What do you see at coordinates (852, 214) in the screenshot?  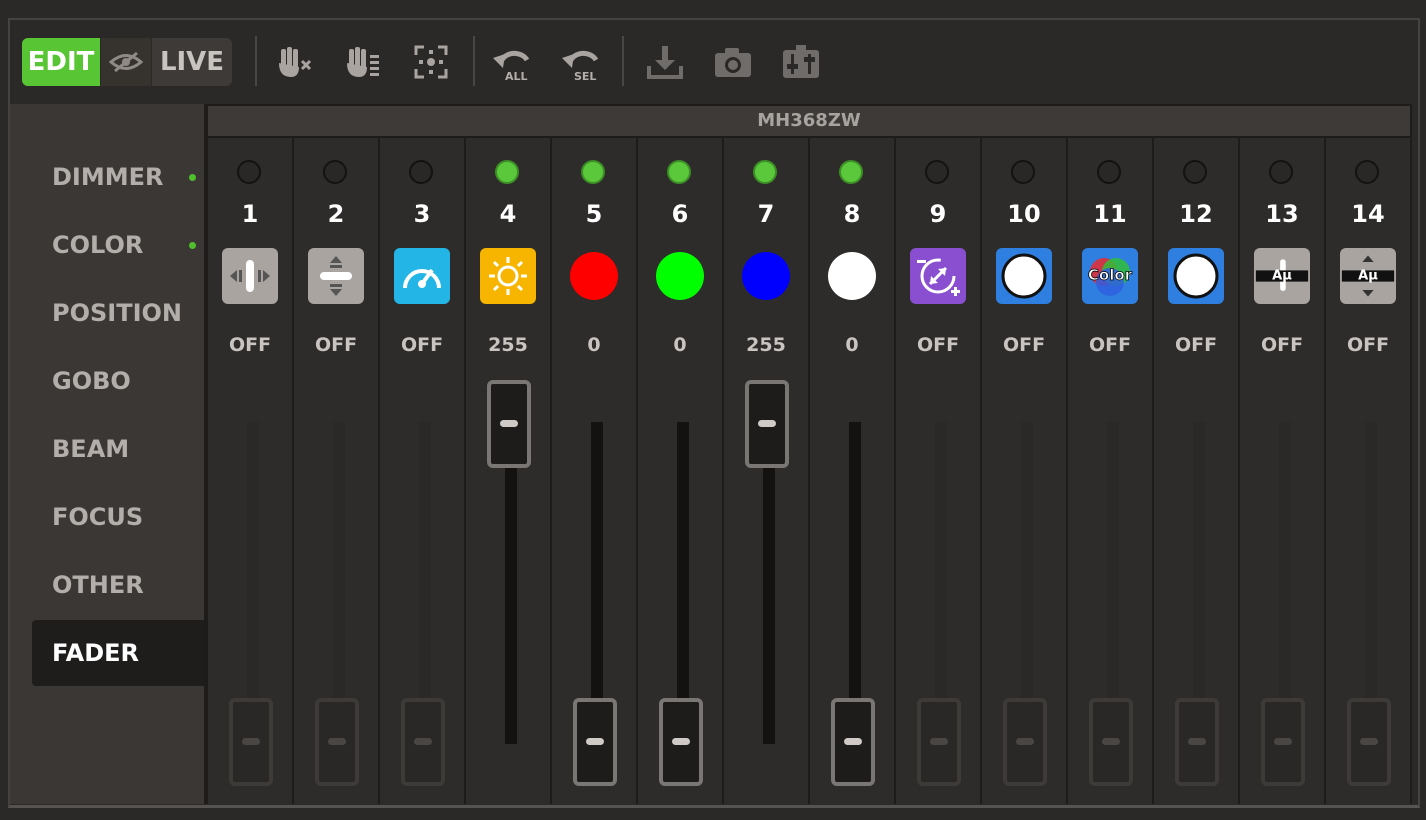 I see `channel-number: 8` at bounding box center [852, 214].